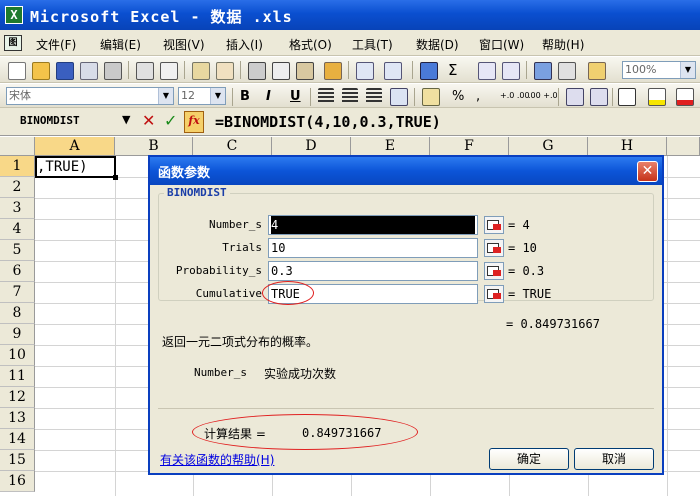 The width and height of the screenshot is (700, 496). I want to click on zoom-combo: 100% ▼, so click(659, 70).